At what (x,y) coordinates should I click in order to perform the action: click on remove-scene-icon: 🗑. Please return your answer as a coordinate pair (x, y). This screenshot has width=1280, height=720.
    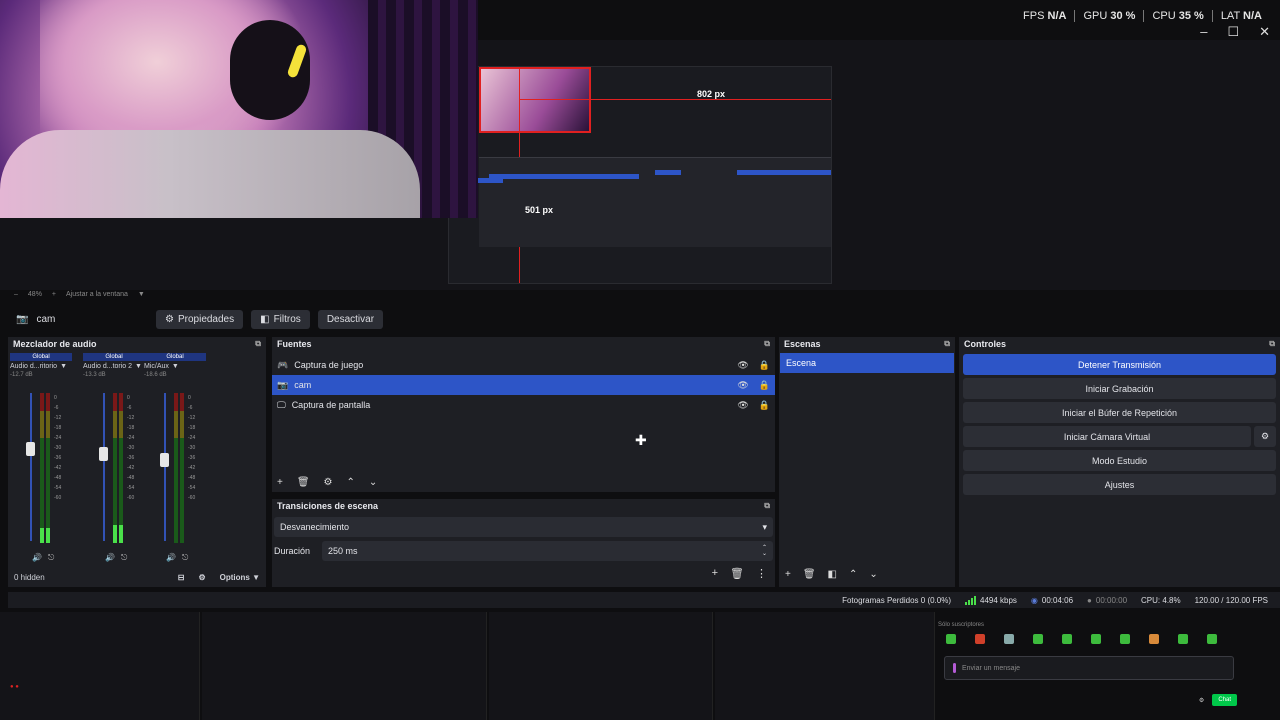
    Looking at the image, I should click on (809, 574).